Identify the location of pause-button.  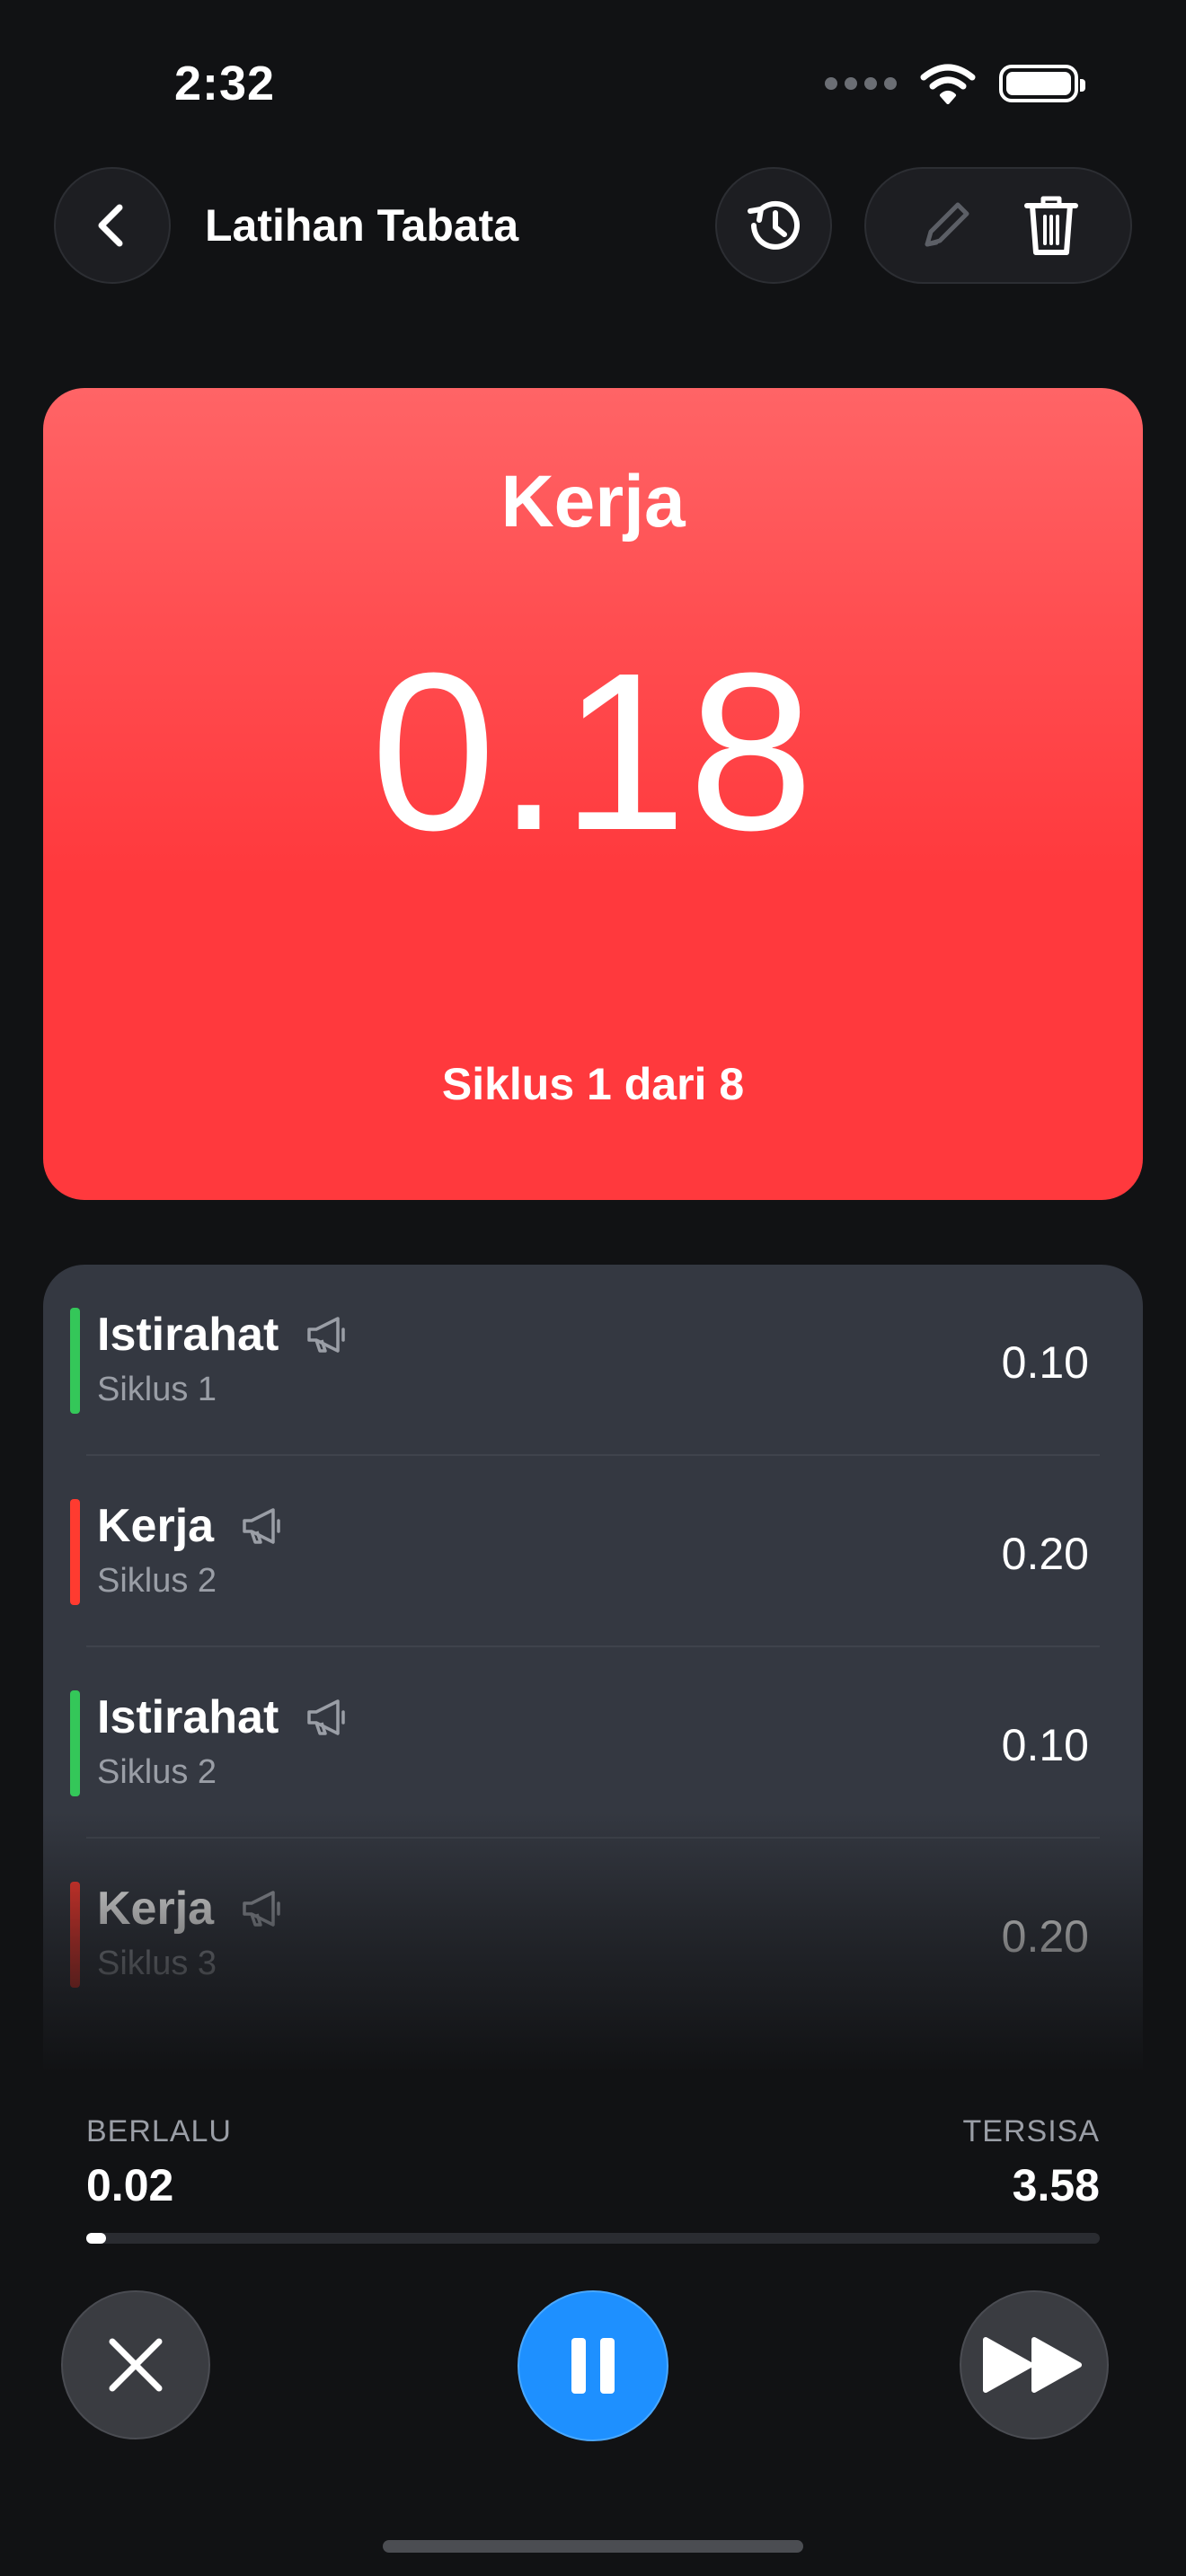
(593, 2365).